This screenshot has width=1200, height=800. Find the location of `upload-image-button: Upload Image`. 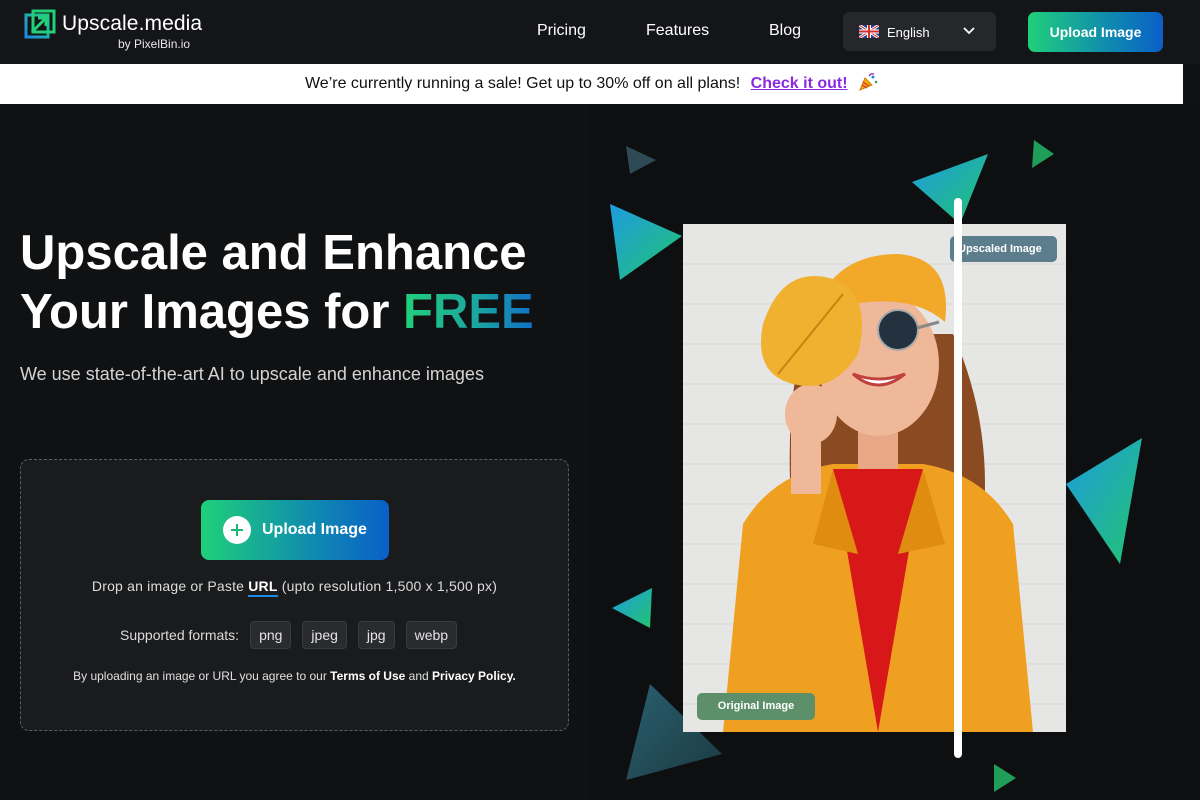

upload-image-button: Upload Image is located at coordinates (295, 530).